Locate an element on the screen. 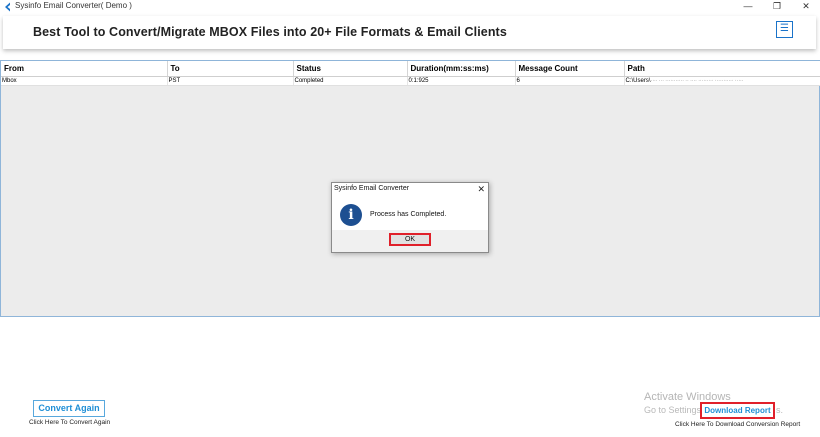 This screenshot has width=820, height=437. dialog-close-icon: ✕ is located at coordinates (481, 189).